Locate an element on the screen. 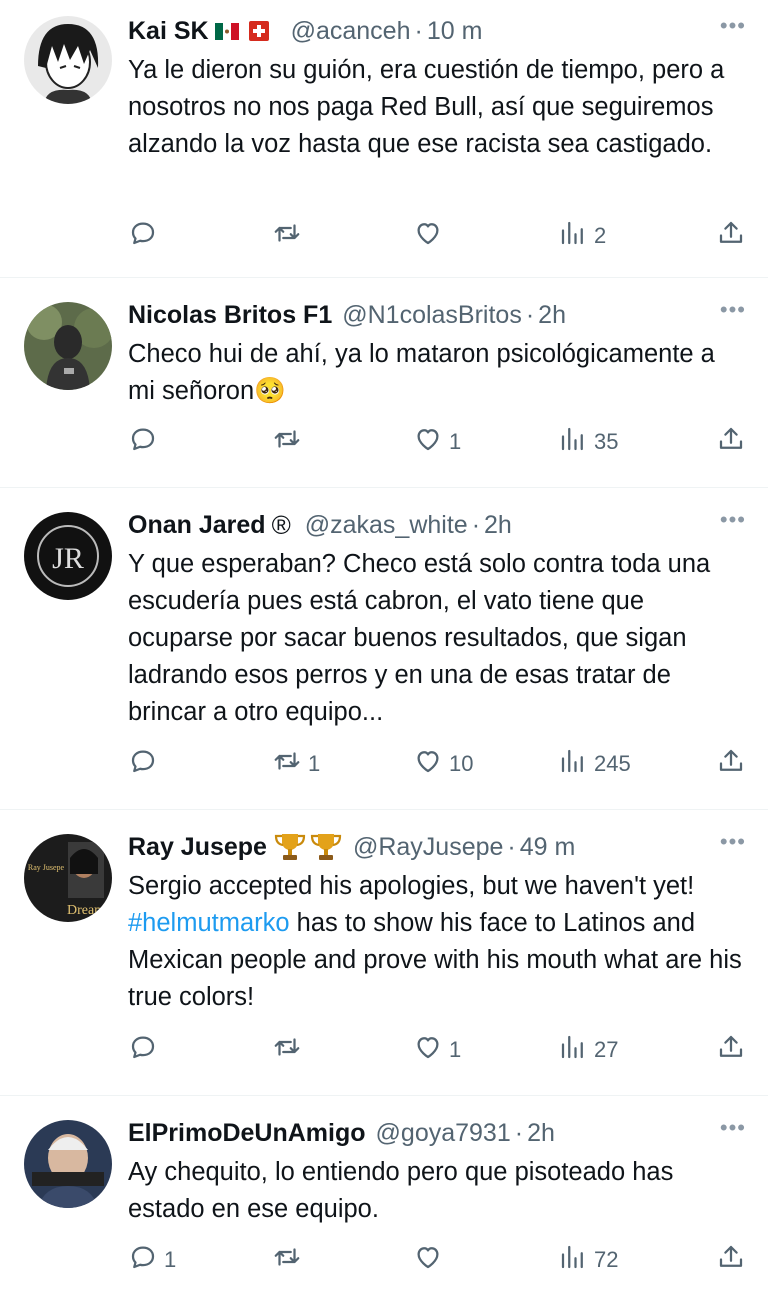  avatar: Ray Jusepe Dream is located at coordinates (68, 878).